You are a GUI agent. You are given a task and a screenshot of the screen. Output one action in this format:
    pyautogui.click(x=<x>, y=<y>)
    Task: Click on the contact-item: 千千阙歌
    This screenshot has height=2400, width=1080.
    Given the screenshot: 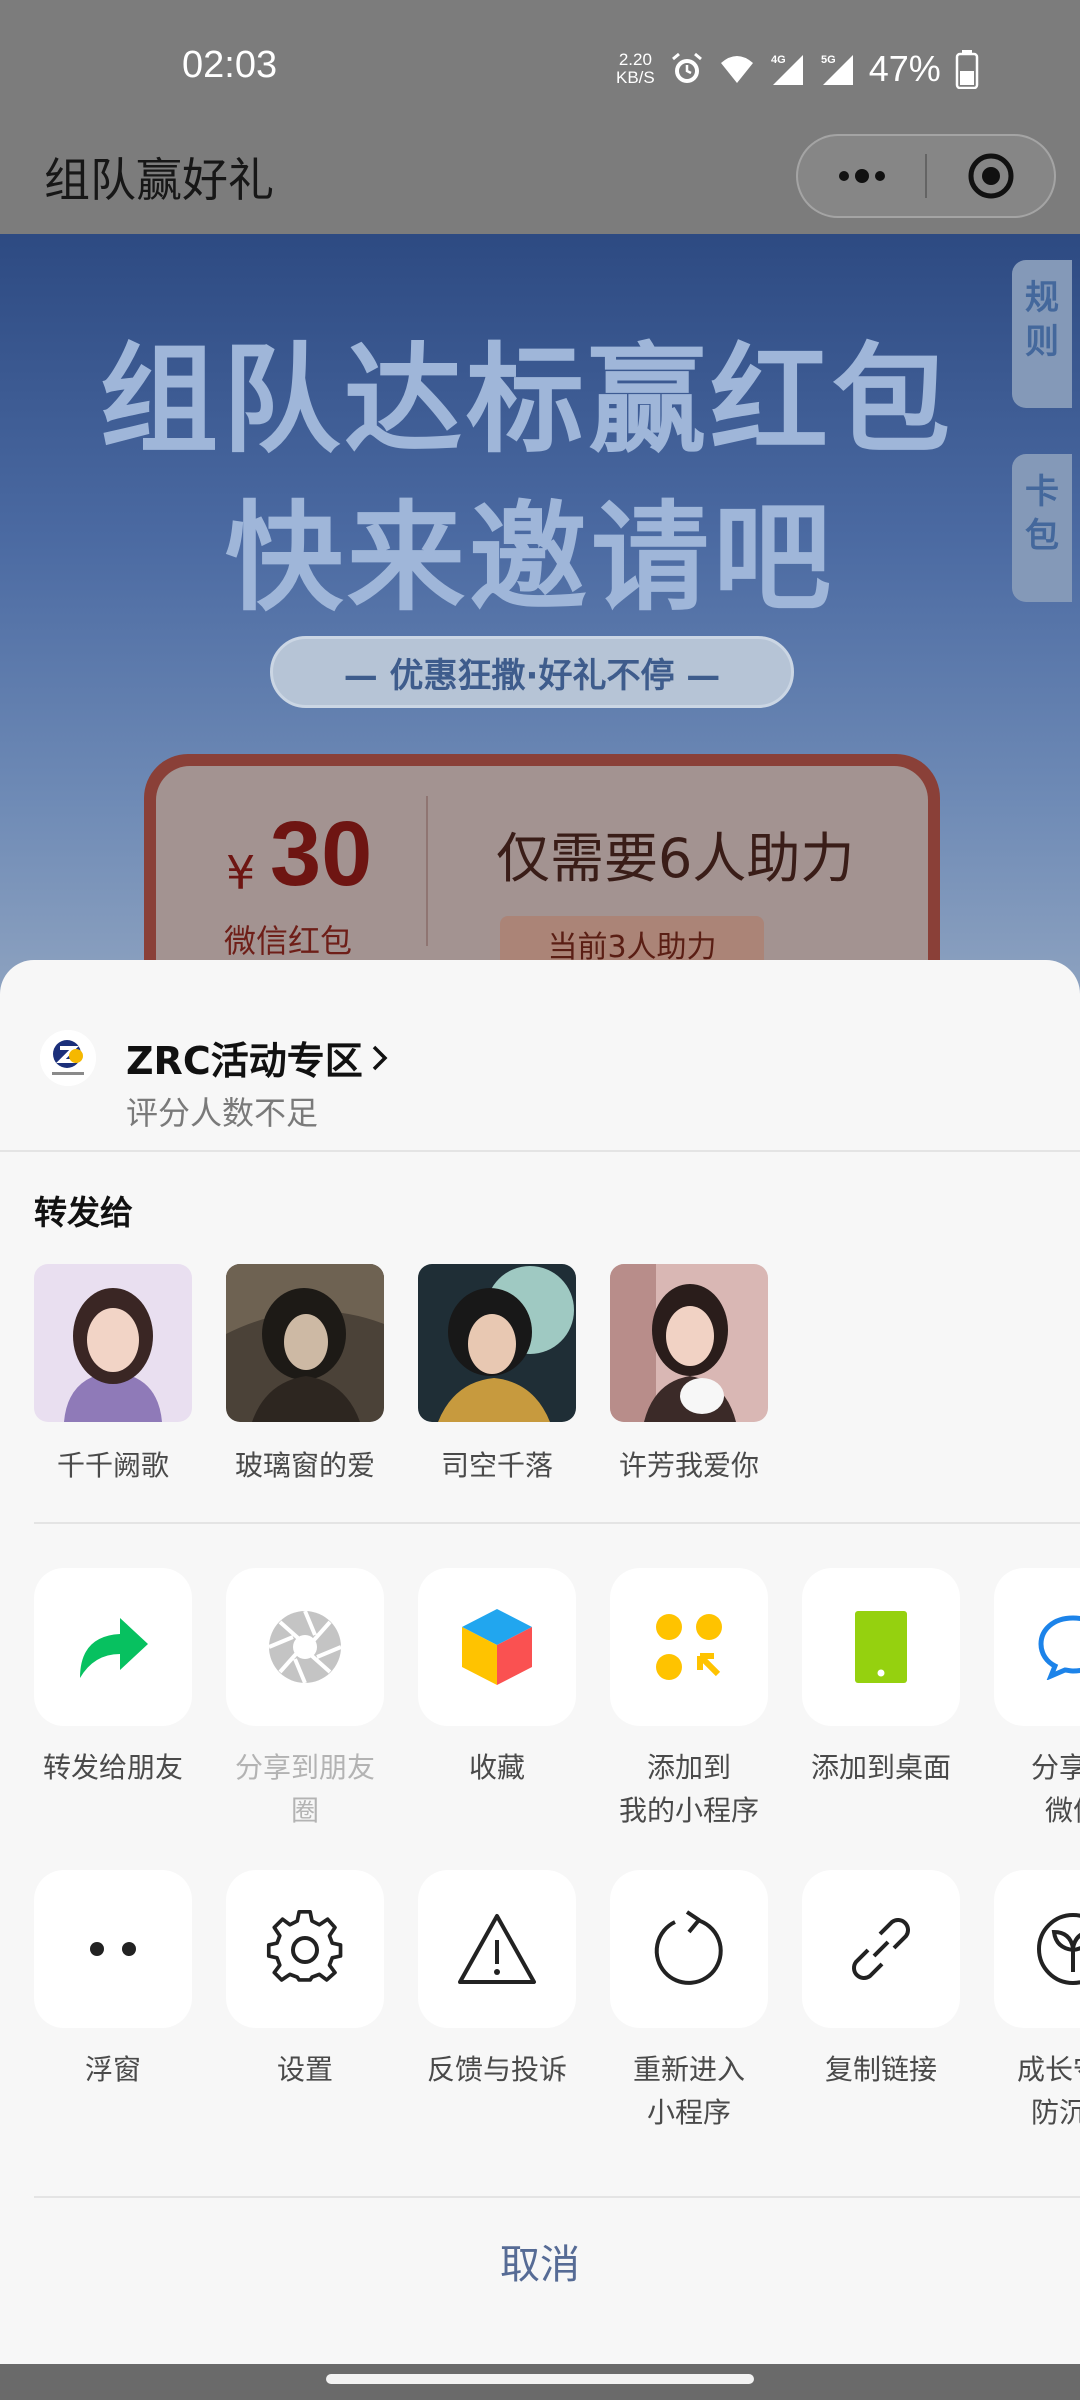 What is the action you would take?
    pyautogui.click(x=113, y=1374)
    